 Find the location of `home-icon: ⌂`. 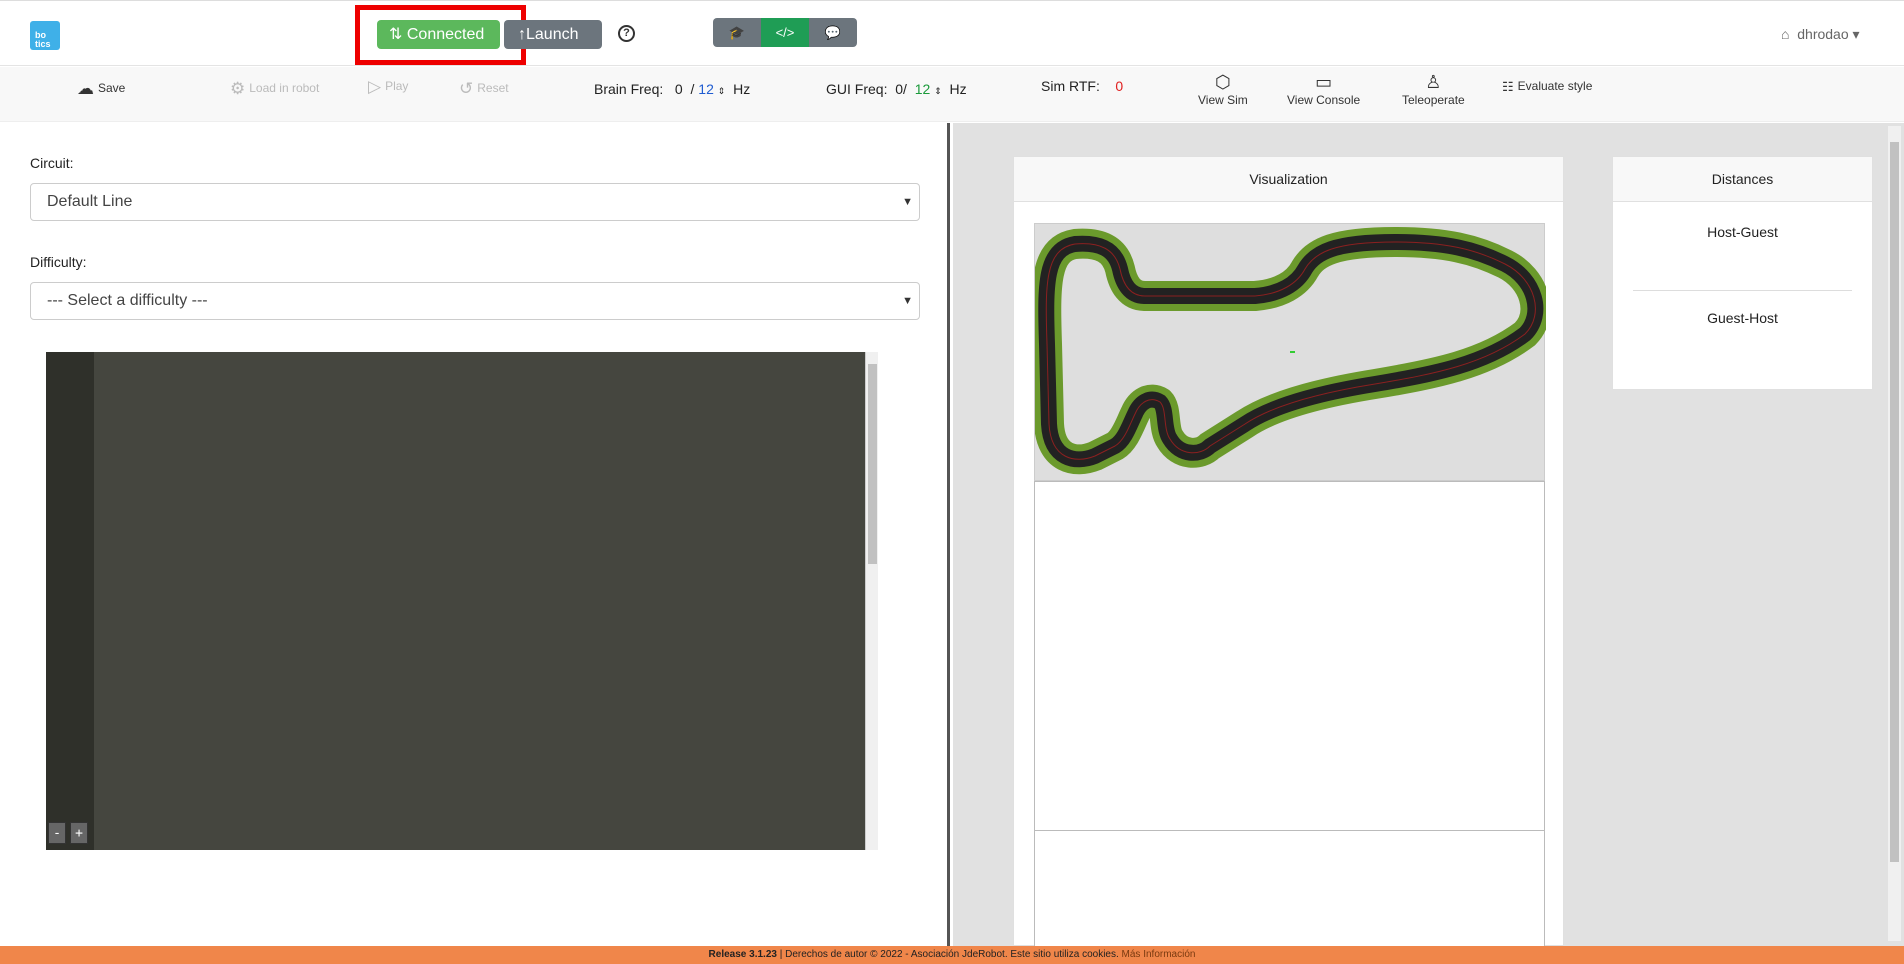

home-icon: ⌂ is located at coordinates (1785, 34).